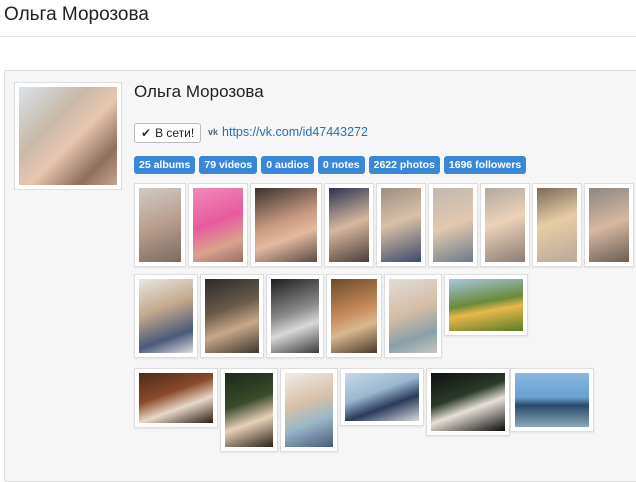  What do you see at coordinates (146, 133) in the screenshot?
I see `checkmark-icon: ✔` at bounding box center [146, 133].